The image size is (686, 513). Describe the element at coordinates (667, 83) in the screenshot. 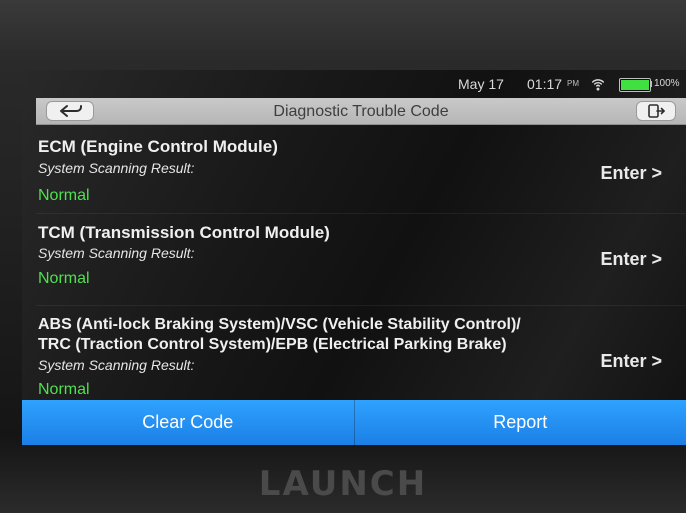

I see `battery-text: 100%` at that location.